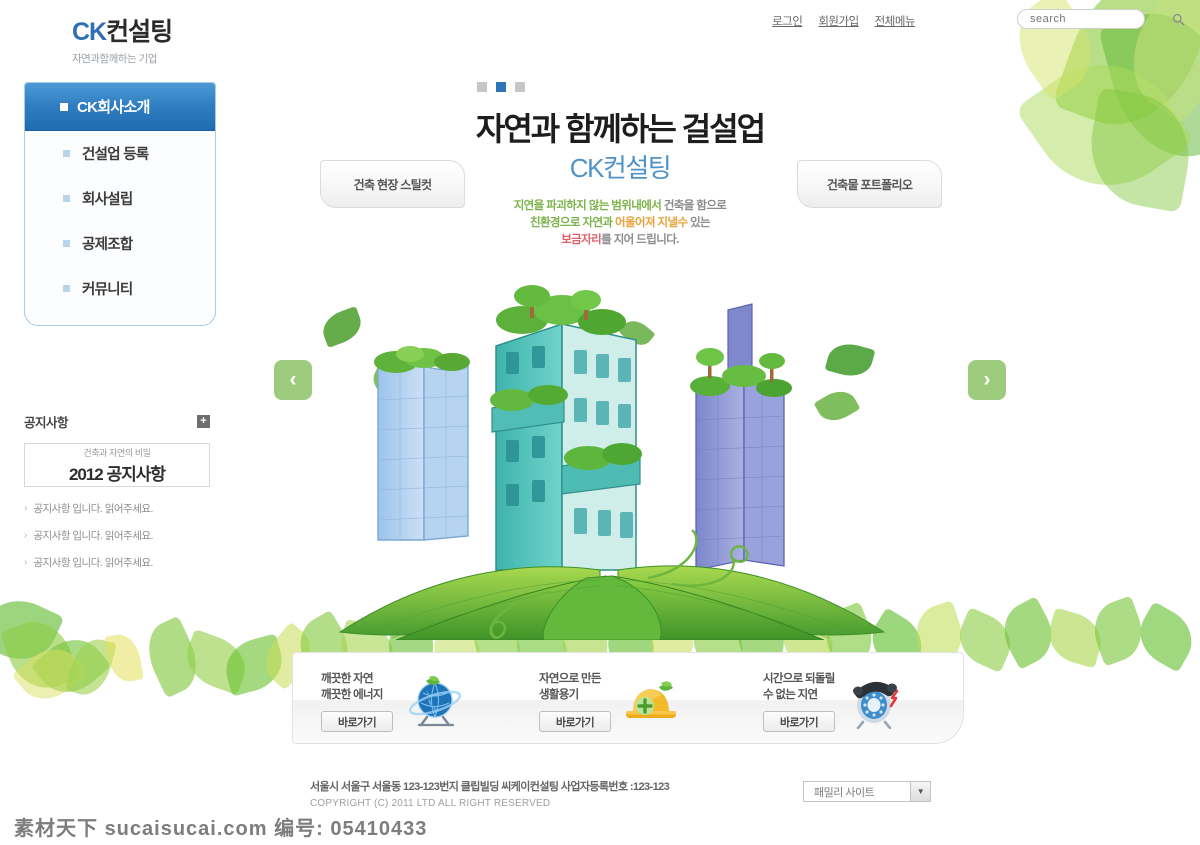 This screenshot has height=845, width=1200. Describe the element at coordinates (620, 168) in the screenshot. I see `hero-subtitle: CK컨설팅` at that location.